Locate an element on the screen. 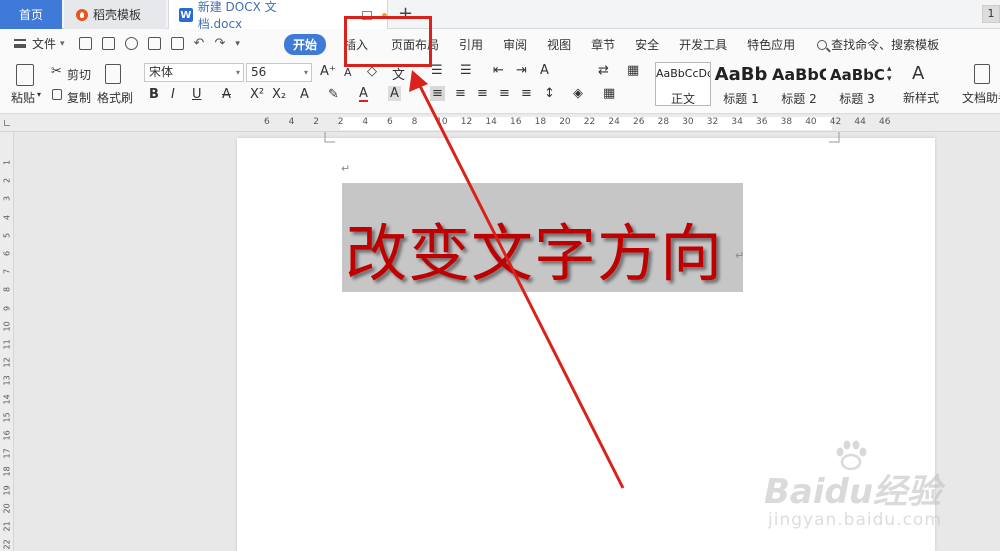 Image resolution: width=1000 pixels, height=551 pixels. watermark-brand: Baidu经验 is located at coordinates (853, 492).